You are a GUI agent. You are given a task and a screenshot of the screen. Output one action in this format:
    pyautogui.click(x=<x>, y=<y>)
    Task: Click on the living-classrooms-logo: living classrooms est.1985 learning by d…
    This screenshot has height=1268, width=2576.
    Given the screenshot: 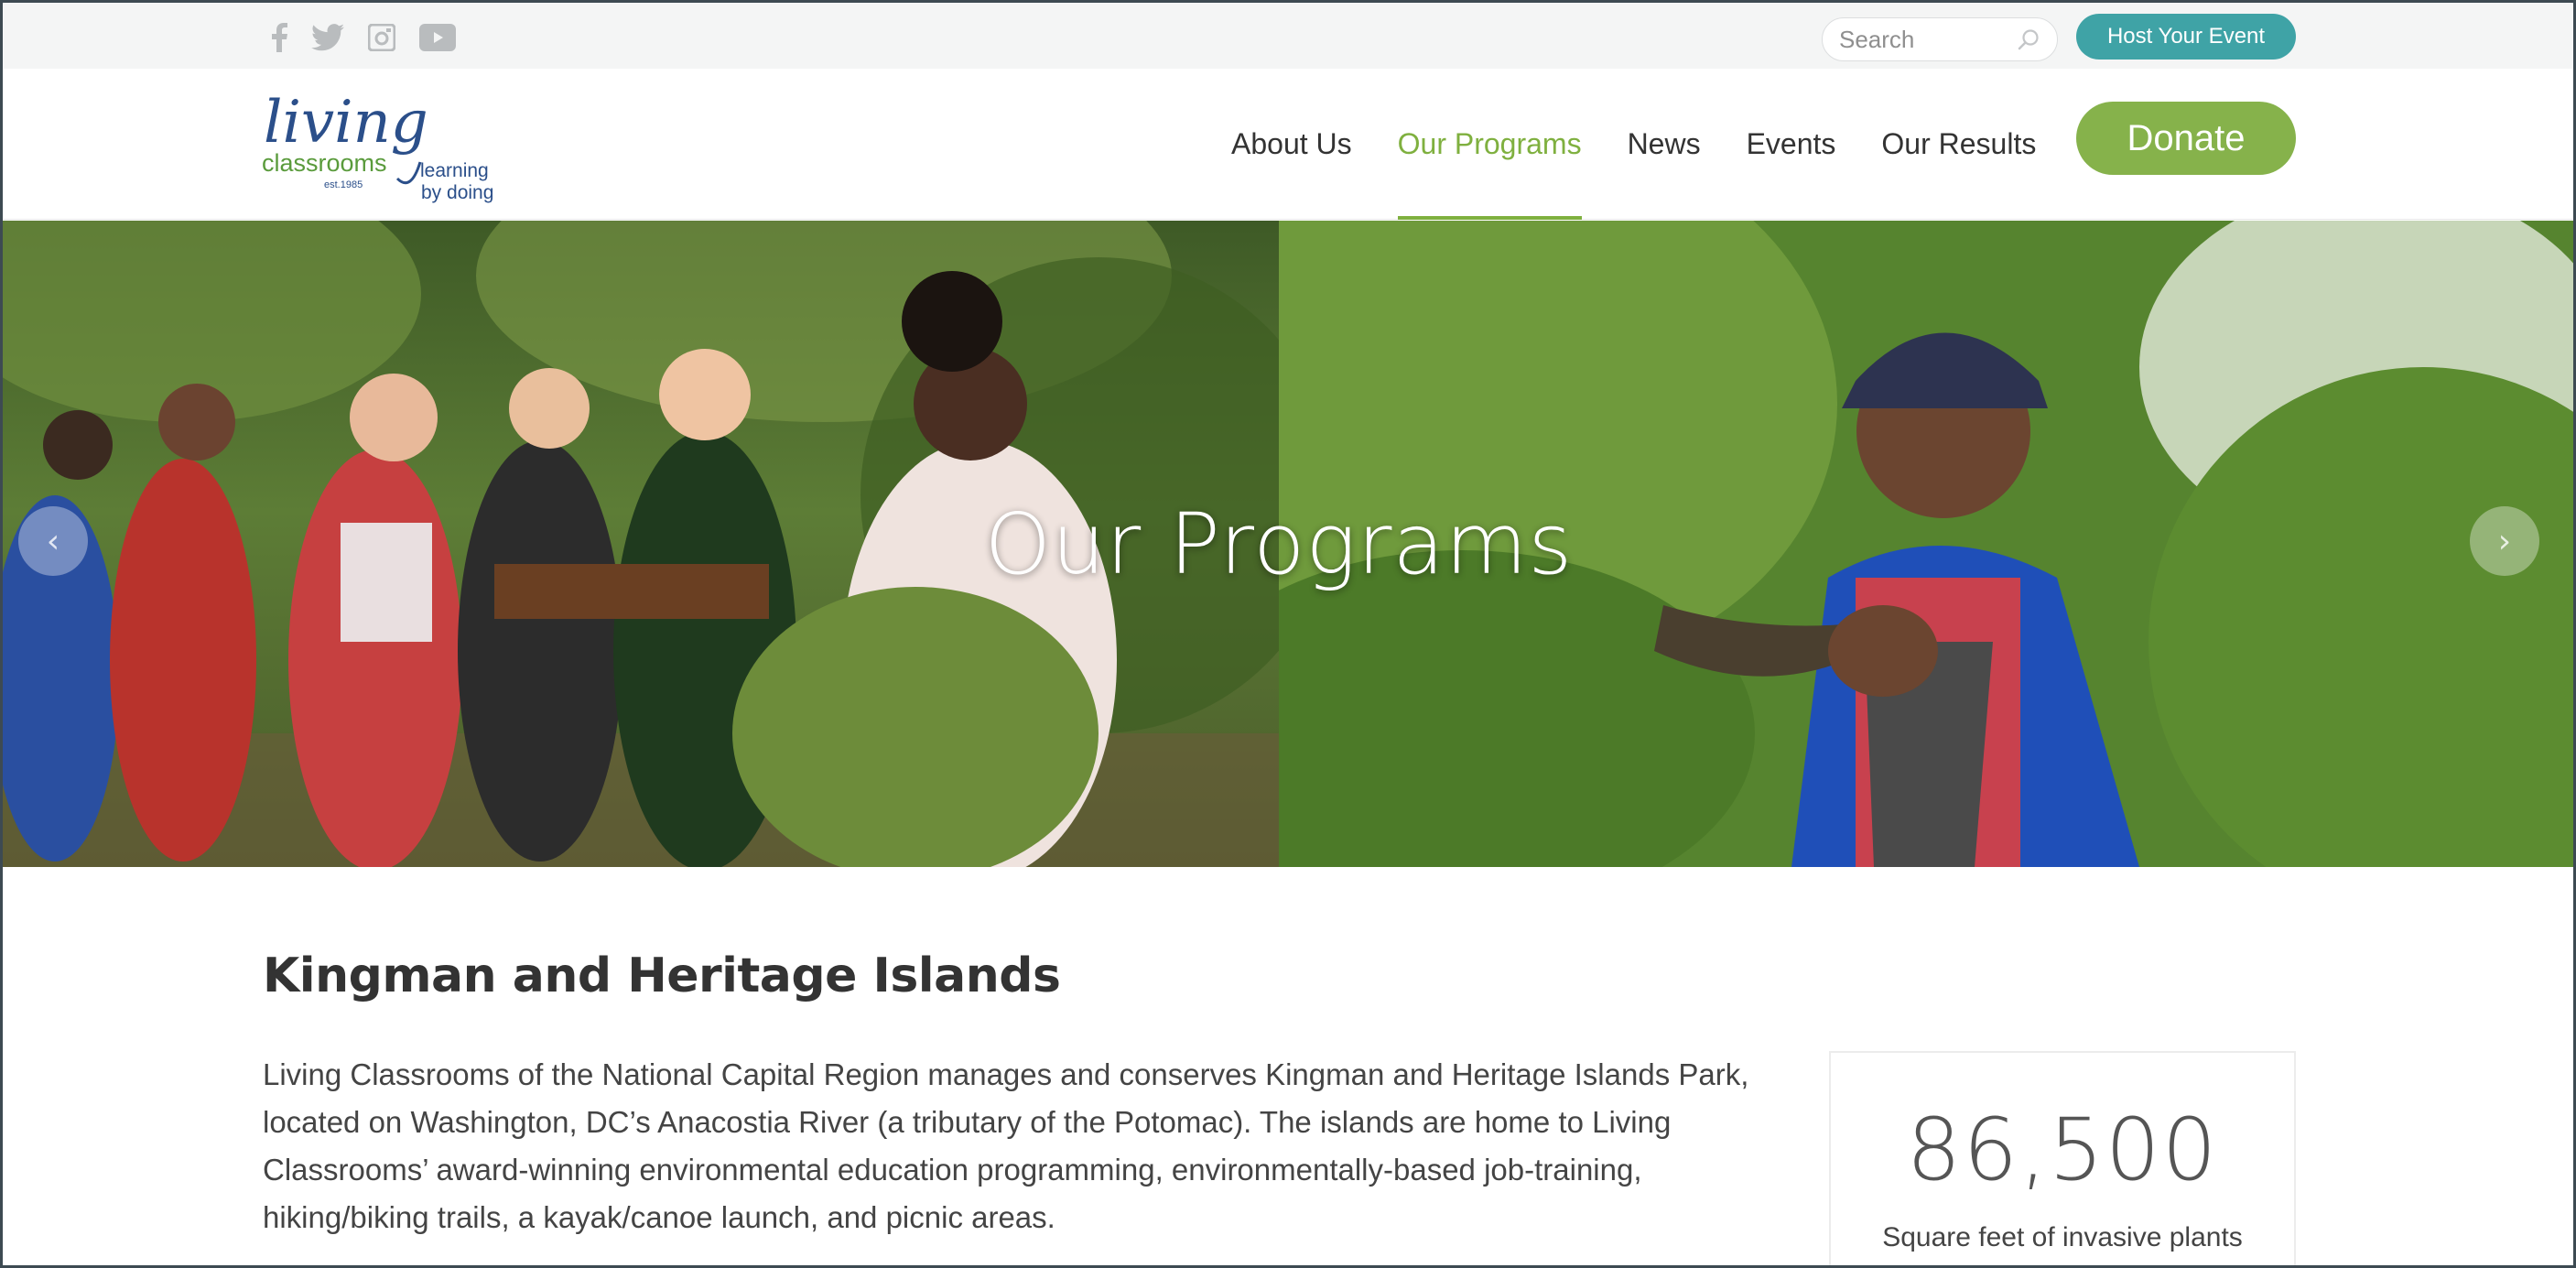 What is the action you would take?
    pyautogui.click(x=379, y=147)
    